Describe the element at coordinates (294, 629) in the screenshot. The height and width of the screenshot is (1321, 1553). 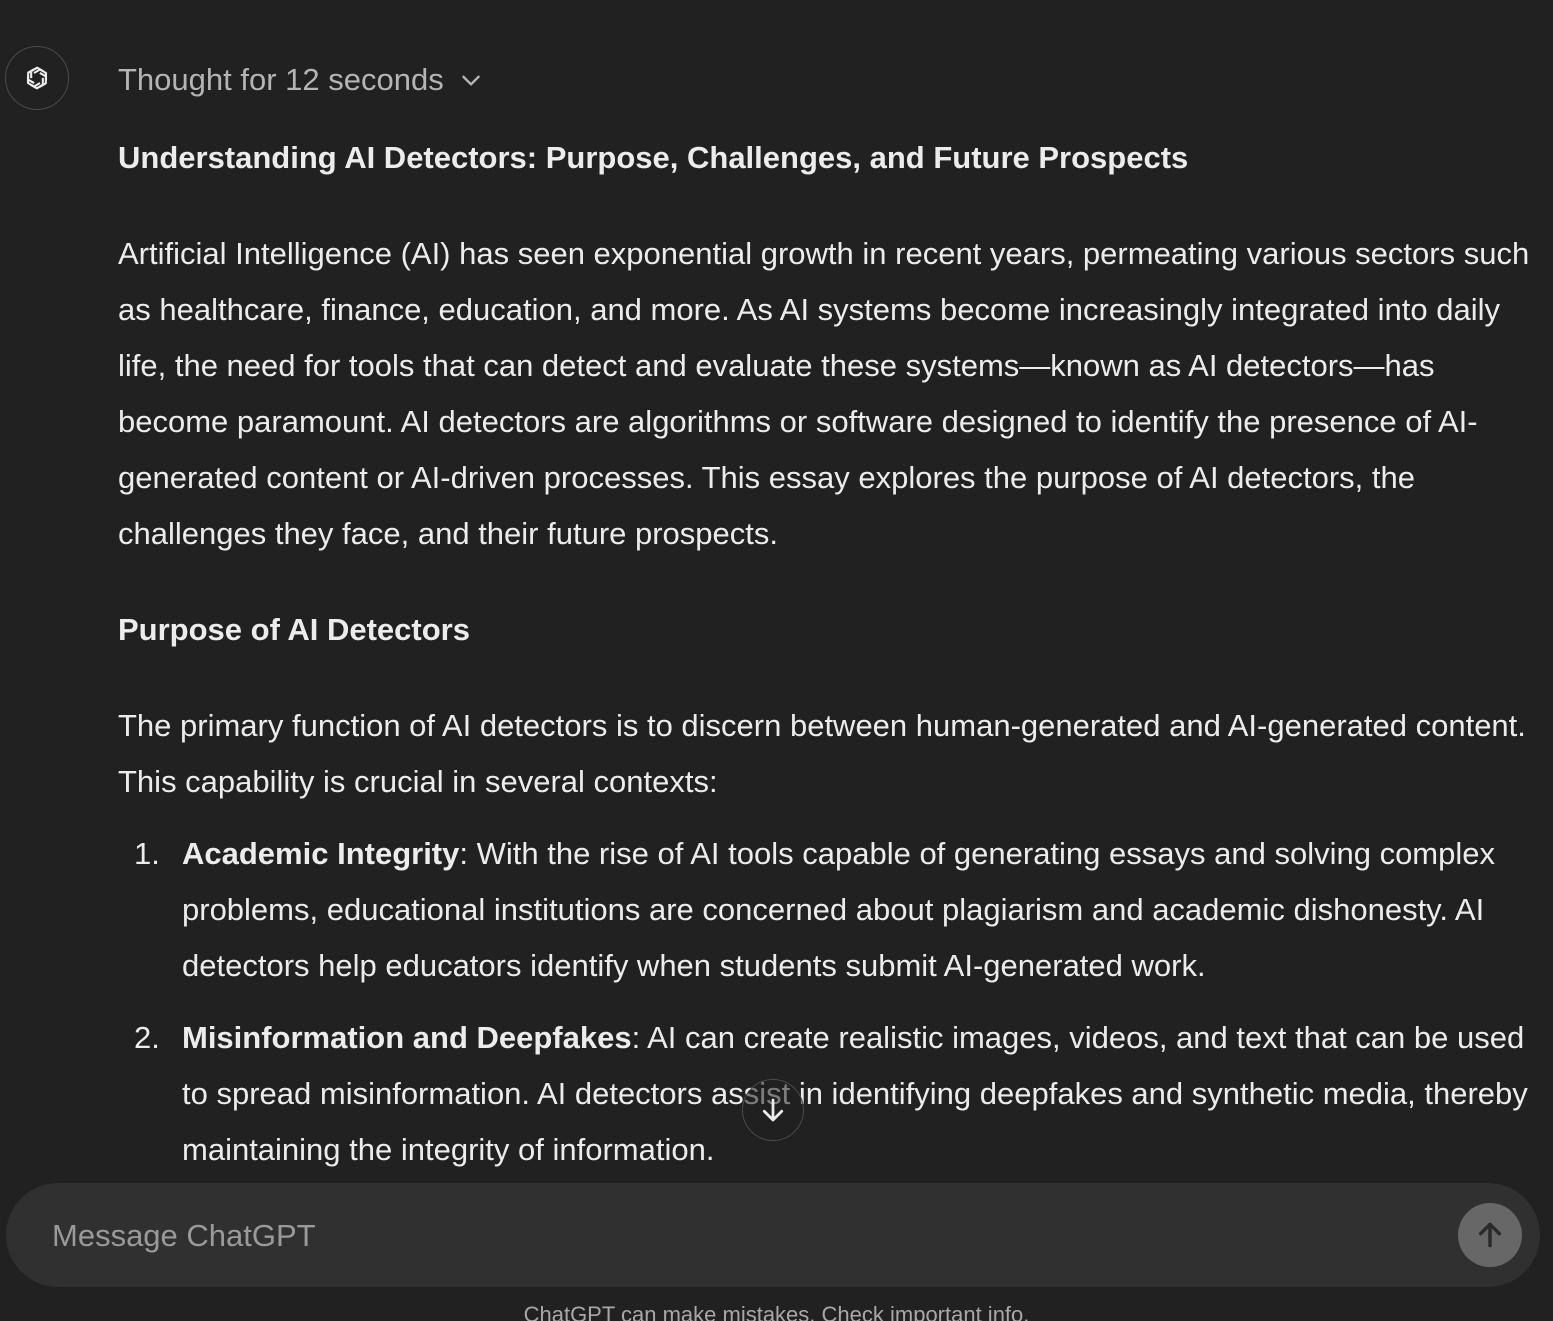
I see `section-heading: Purpose of AI Detectors` at that location.